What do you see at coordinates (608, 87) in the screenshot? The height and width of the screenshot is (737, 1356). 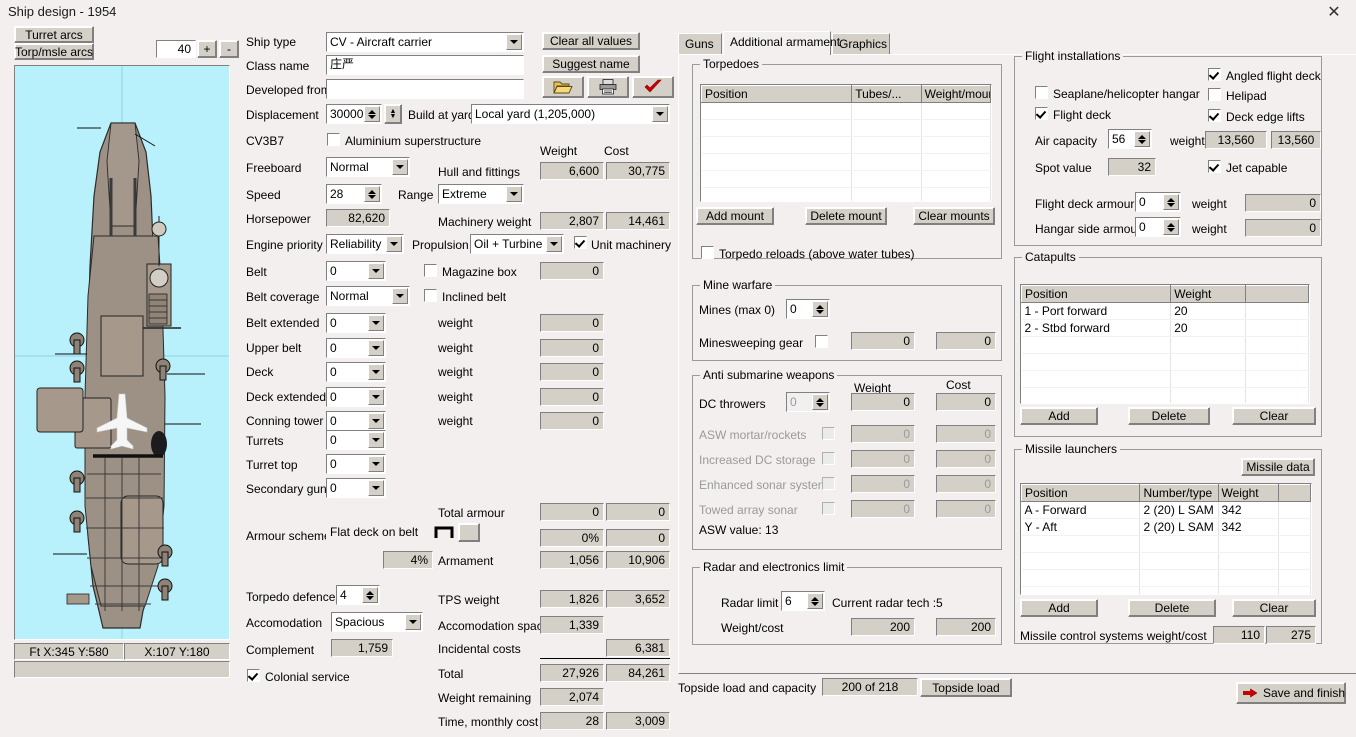 I see `print-design-button` at bounding box center [608, 87].